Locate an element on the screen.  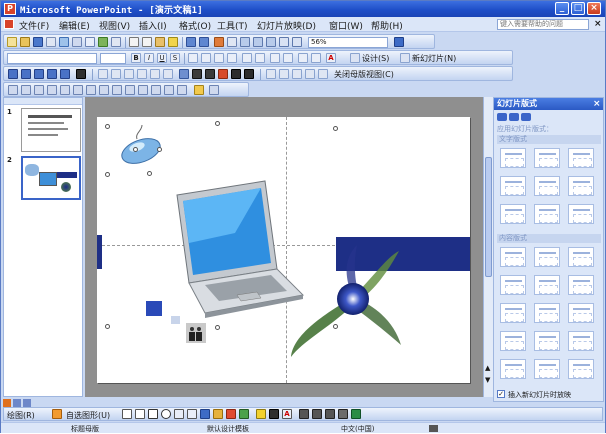
font-color-icon: A is located at coordinates (331, 58).